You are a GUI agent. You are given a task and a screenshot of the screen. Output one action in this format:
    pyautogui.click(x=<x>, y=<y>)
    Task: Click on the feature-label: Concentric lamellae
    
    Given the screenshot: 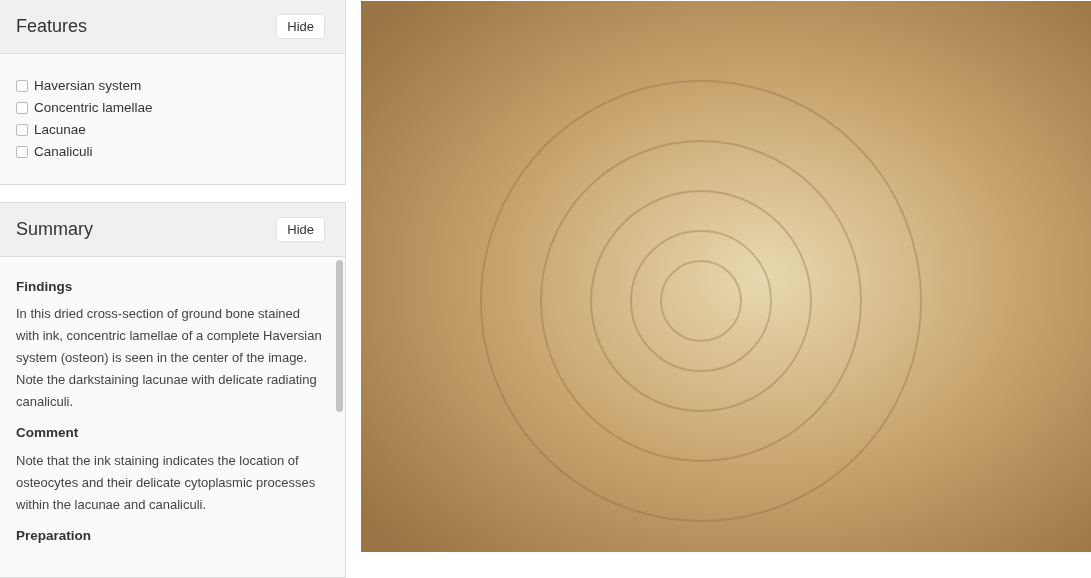 What is the action you would take?
    pyautogui.click(x=93, y=108)
    